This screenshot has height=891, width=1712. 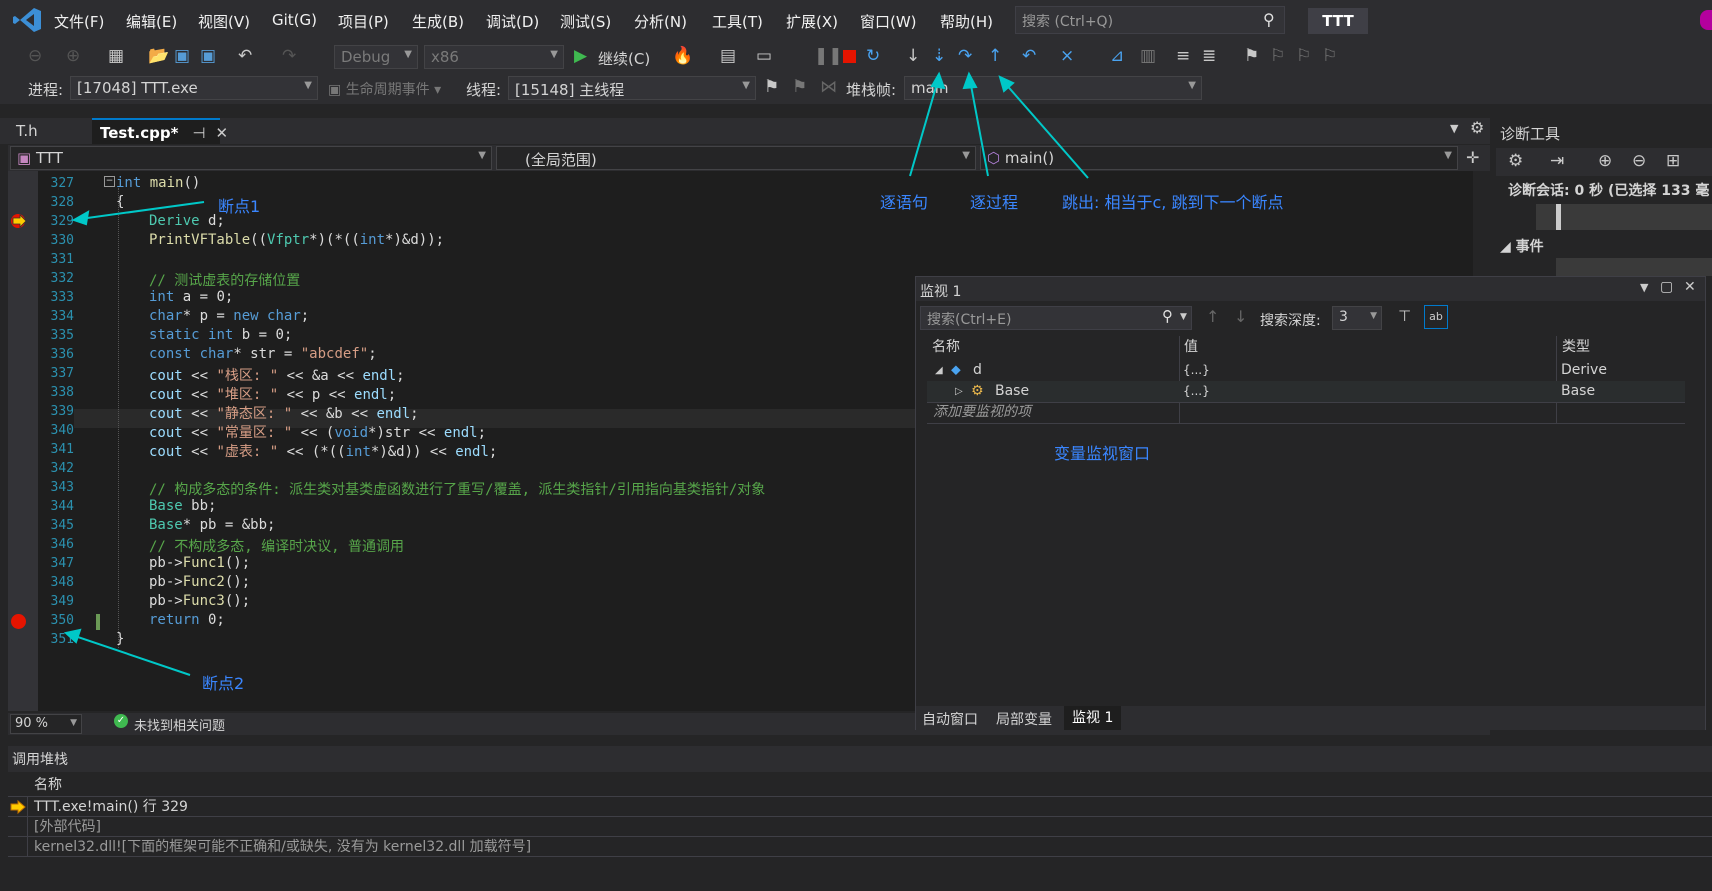 I want to click on gear-icon: ⚙, so click(x=1515, y=161).